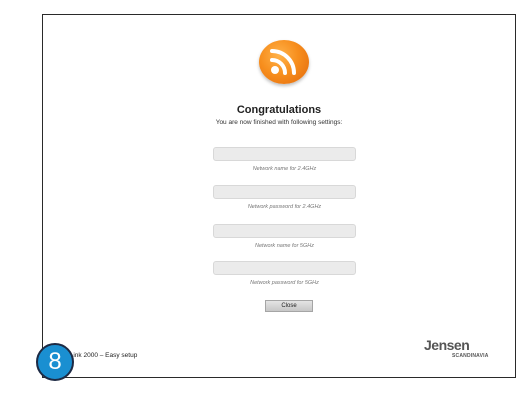 This screenshot has width=518, height=401. Describe the element at coordinates (447, 345) in the screenshot. I see `brand-logo: Jensen` at that location.